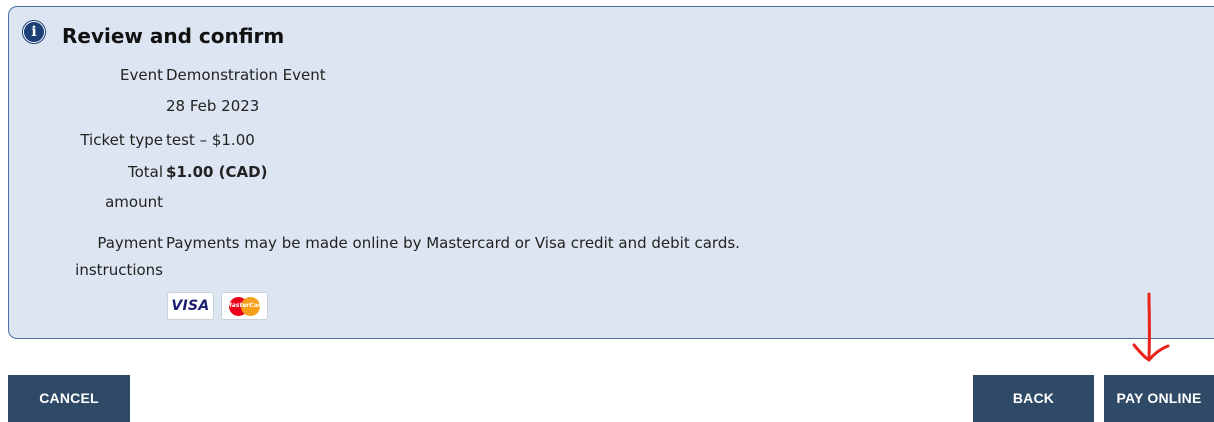 This screenshot has height=422, width=1214. I want to click on event-date: 28 Feb 2023, so click(213, 106).